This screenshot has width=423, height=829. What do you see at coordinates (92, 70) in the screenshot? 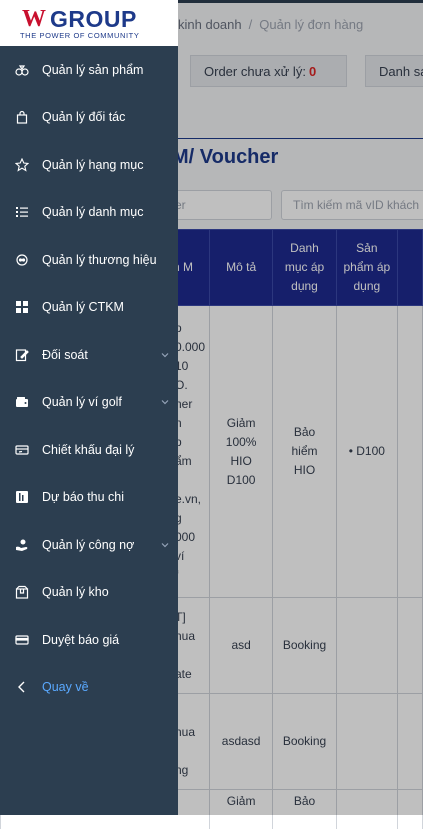
I see `sidebar-item-label: Quản lý sản phẩm` at bounding box center [92, 70].